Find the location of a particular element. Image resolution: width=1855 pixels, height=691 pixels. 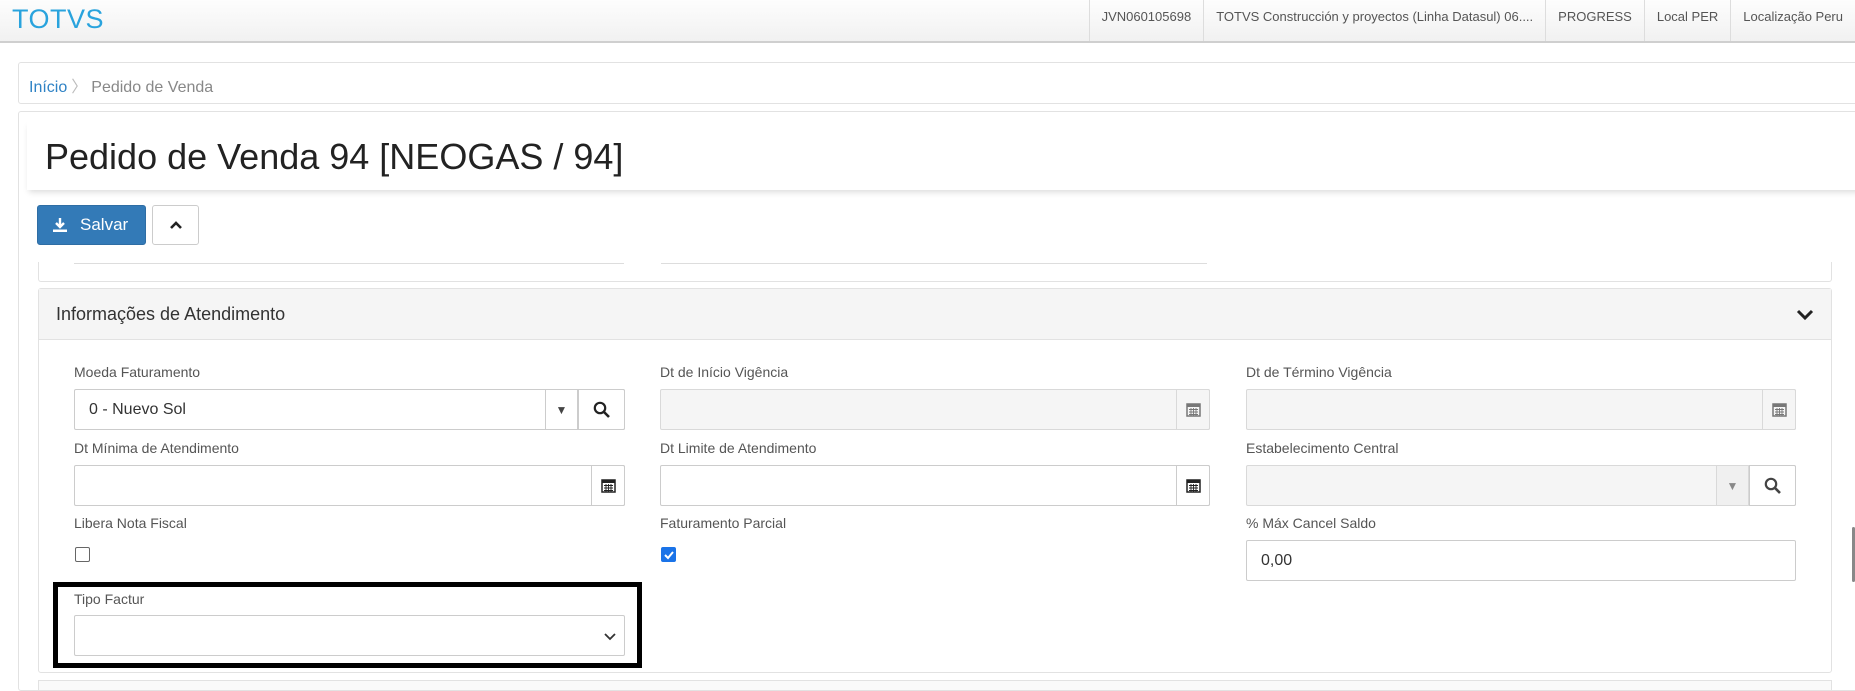

save-button: Salvar is located at coordinates (91, 225).